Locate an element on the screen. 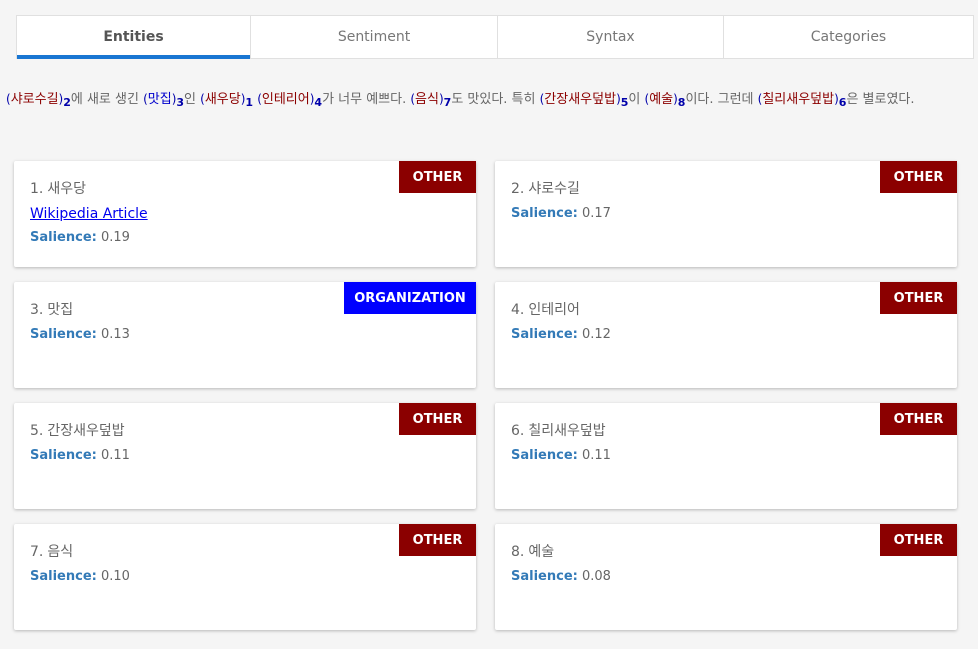  entity-card: 6. 칠리새우덮밥 Salience: 0.11 OTHER is located at coordinates (726, 456).